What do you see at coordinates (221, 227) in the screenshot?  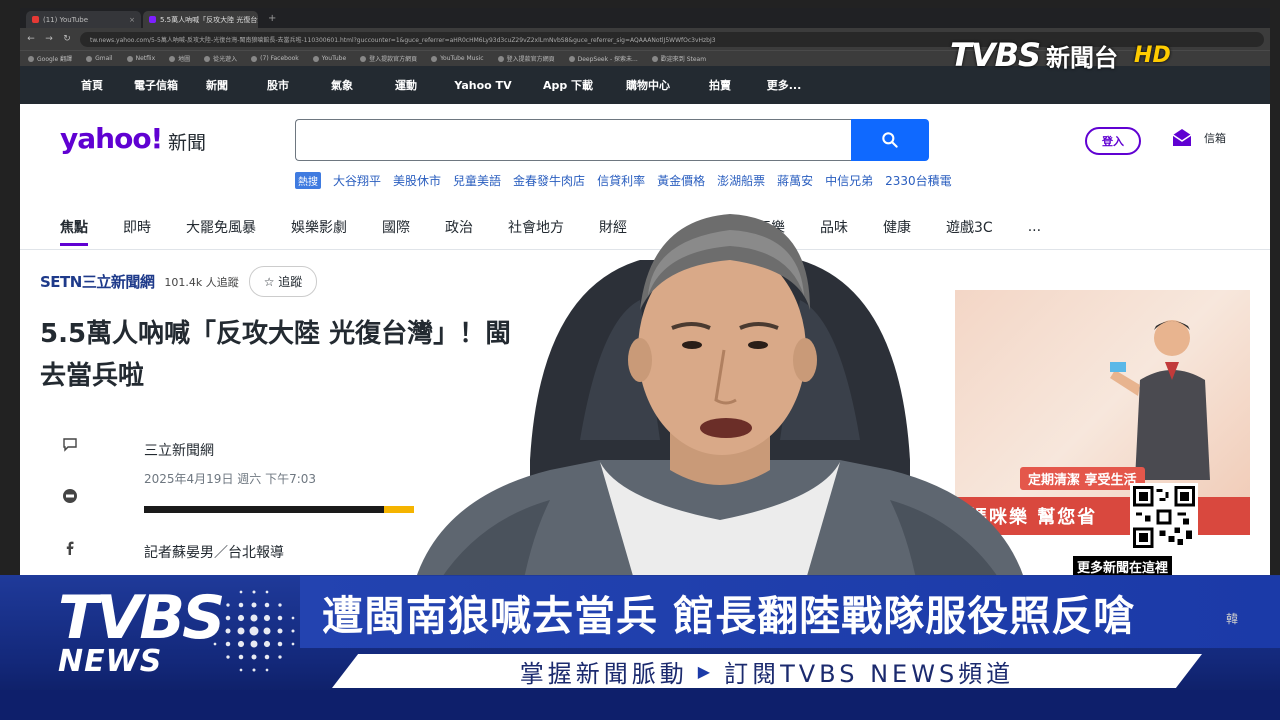 I see `category-recall: 大罷免風暴` at bounding box center [221, 227].